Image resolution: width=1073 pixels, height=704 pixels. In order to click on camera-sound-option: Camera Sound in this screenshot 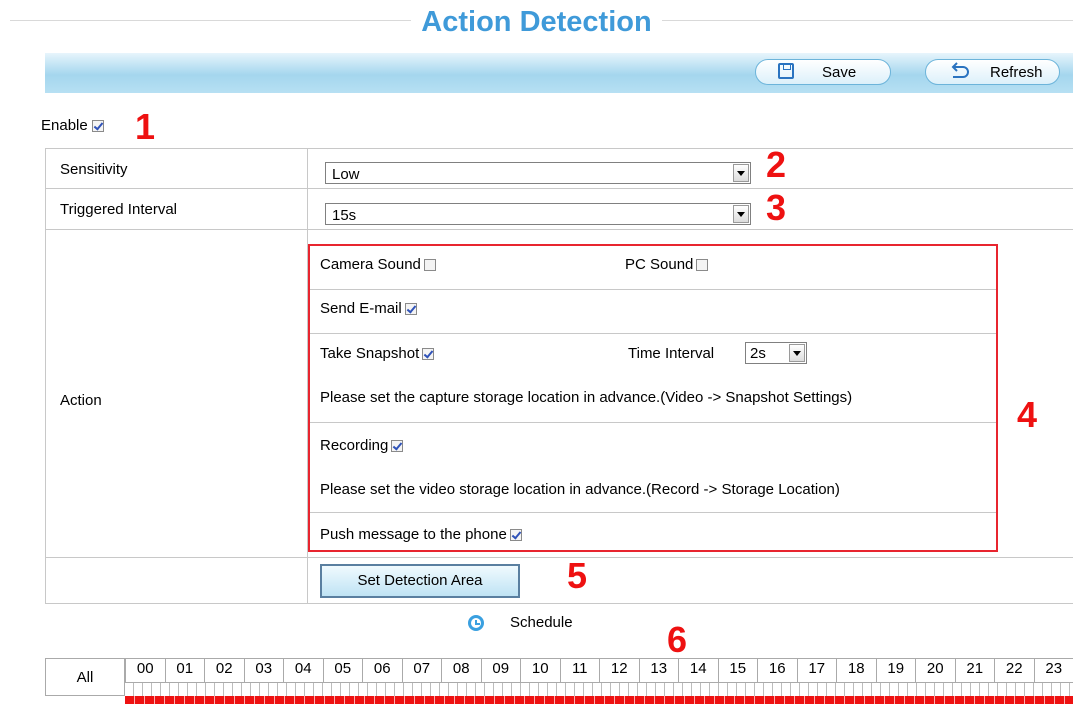, I will do `click(378, 264)`.